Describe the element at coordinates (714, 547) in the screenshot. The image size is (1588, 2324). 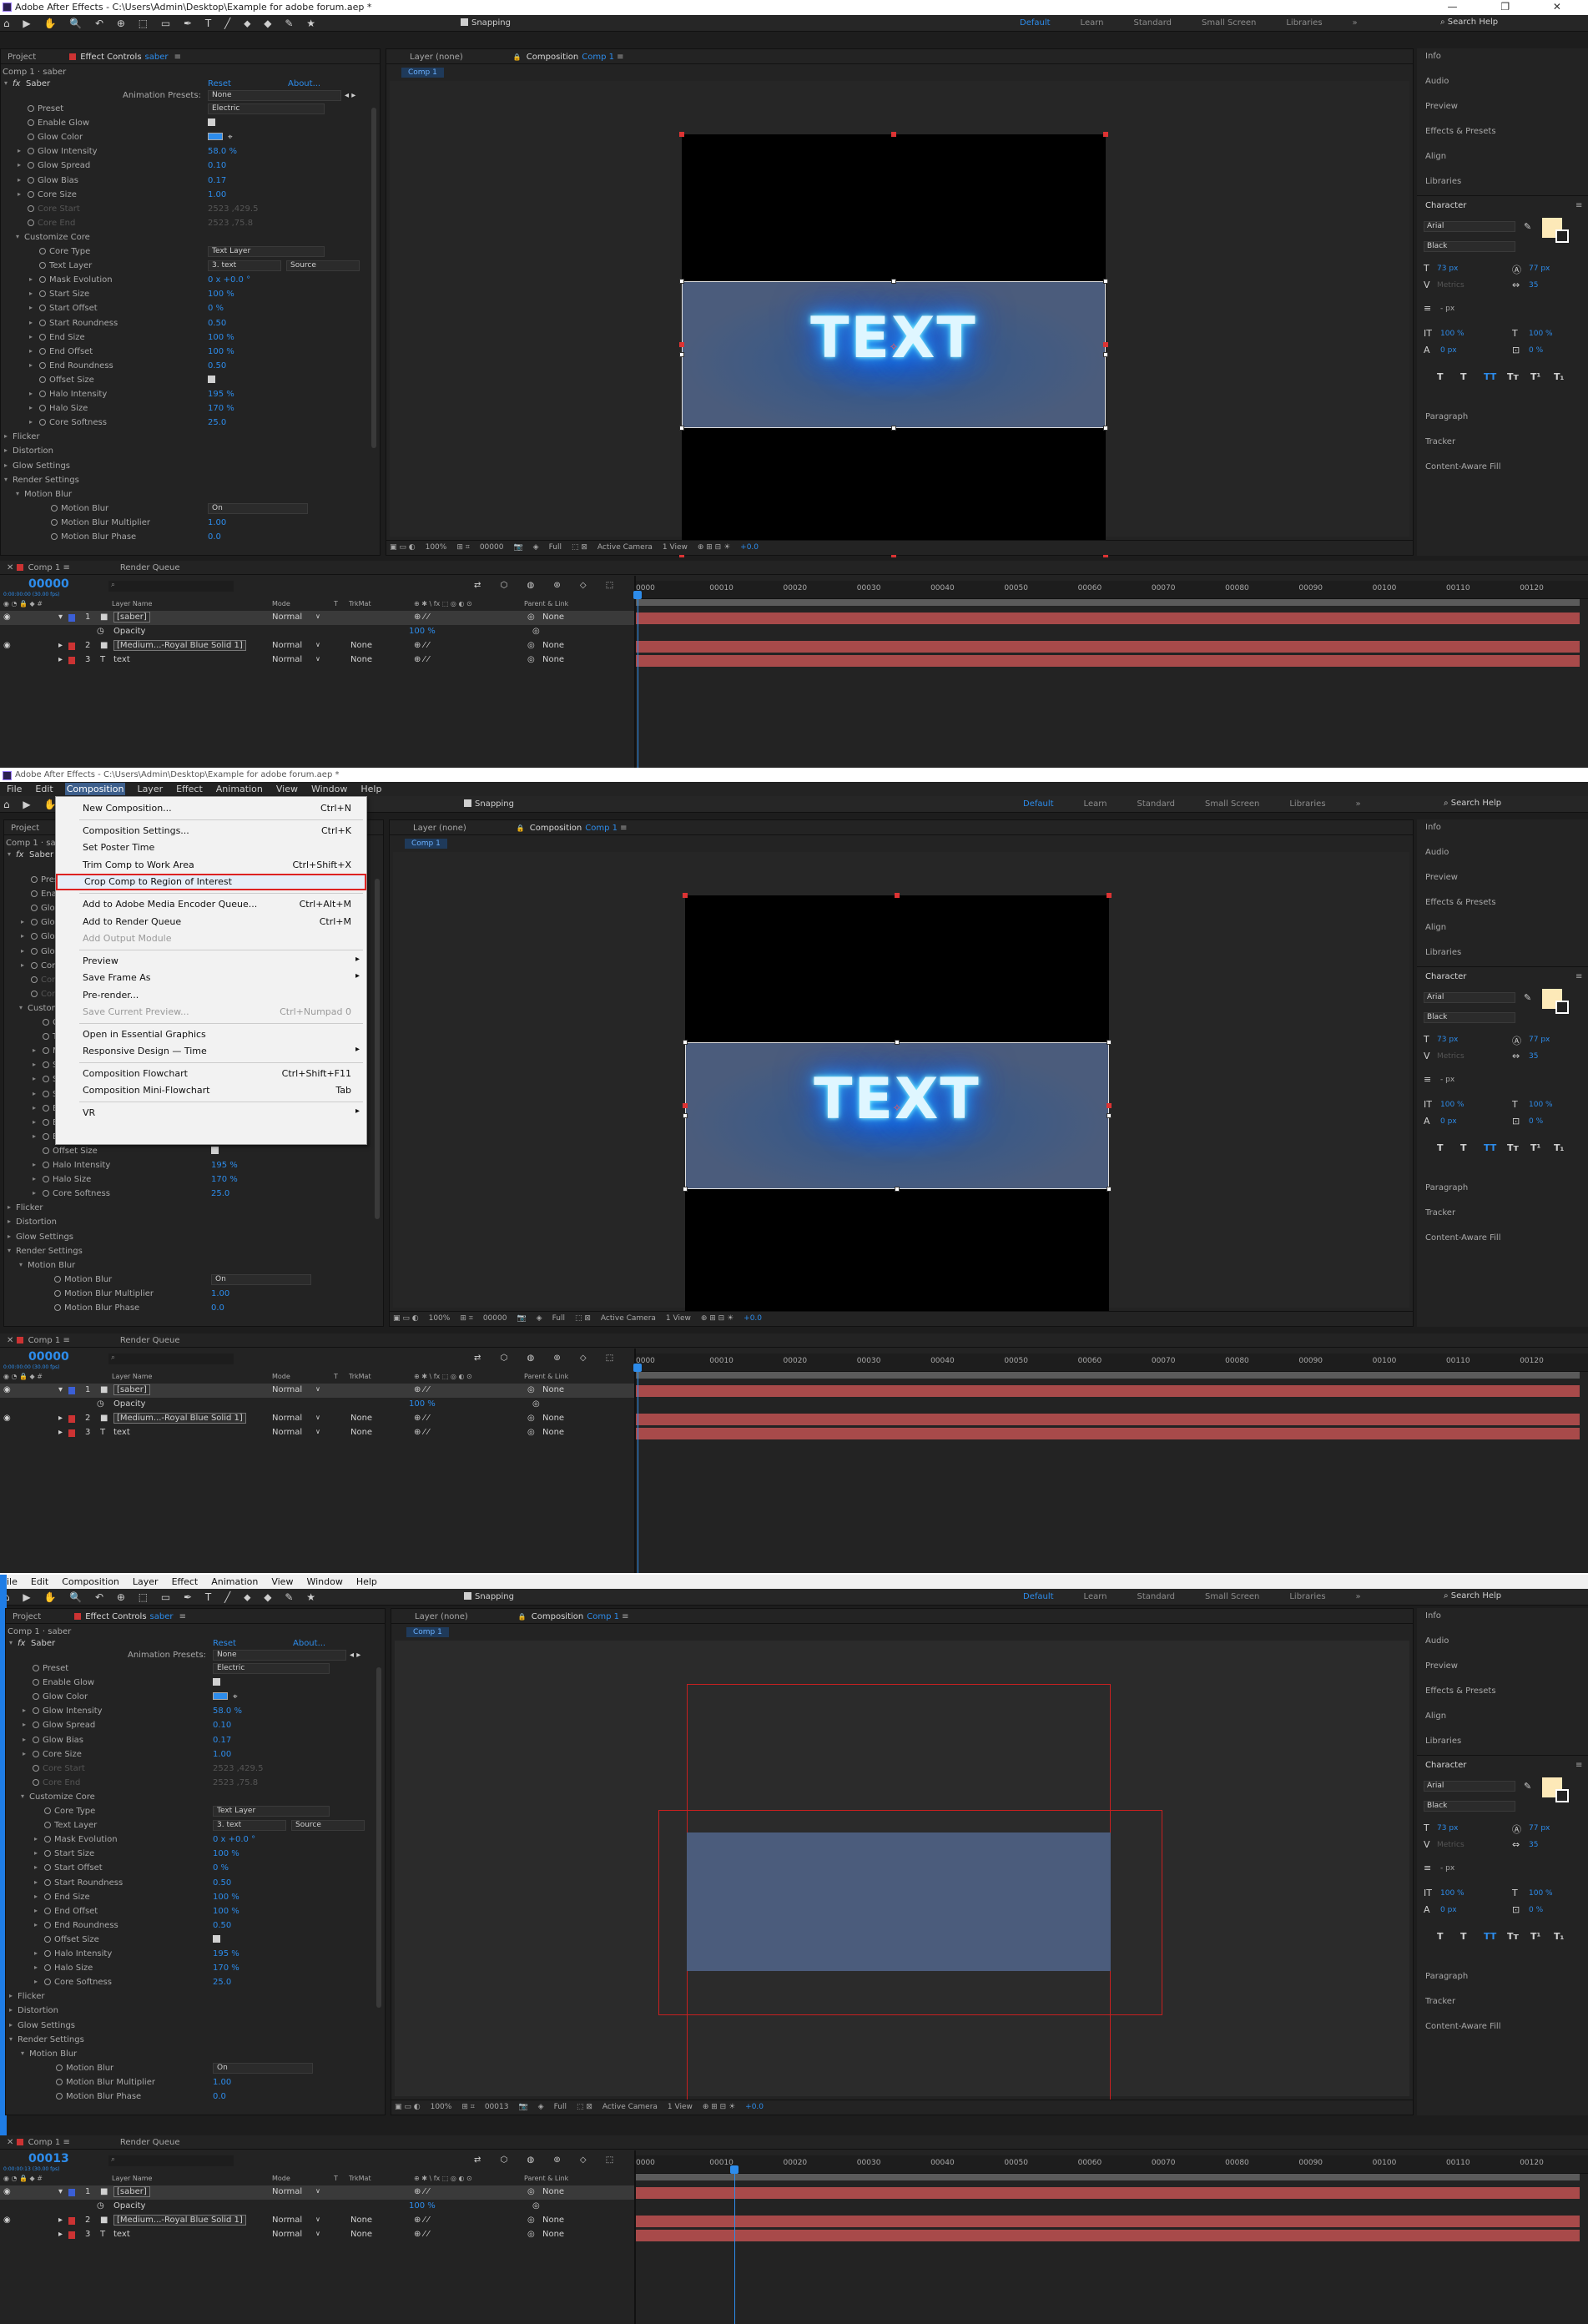
I see `viewer-icons-3: ⊕ ⊞ ⊟ ☀` at that location.